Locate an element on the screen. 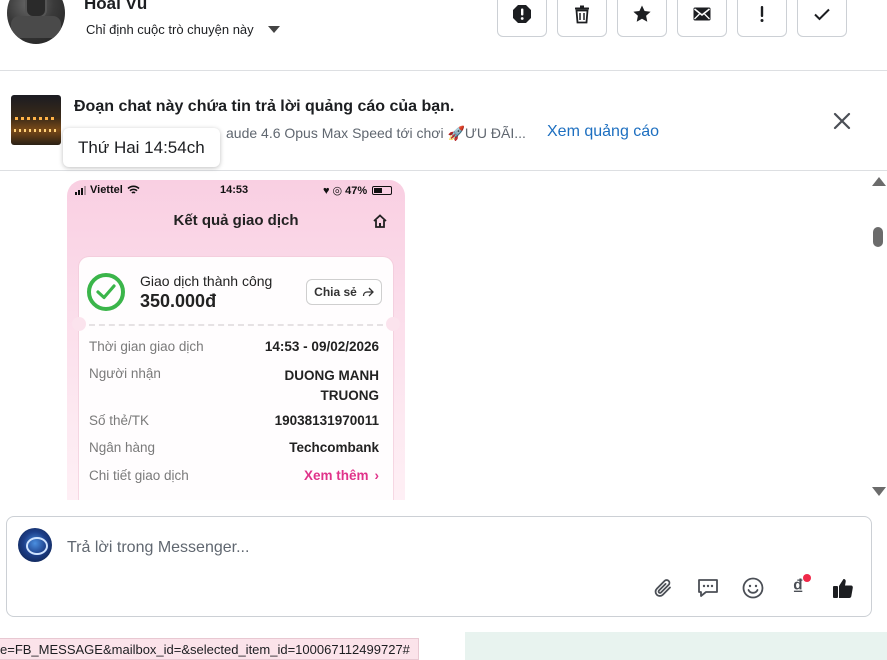 This screenshot has width=887, height=660. contact-avatar is located at coordinates (36, 22).